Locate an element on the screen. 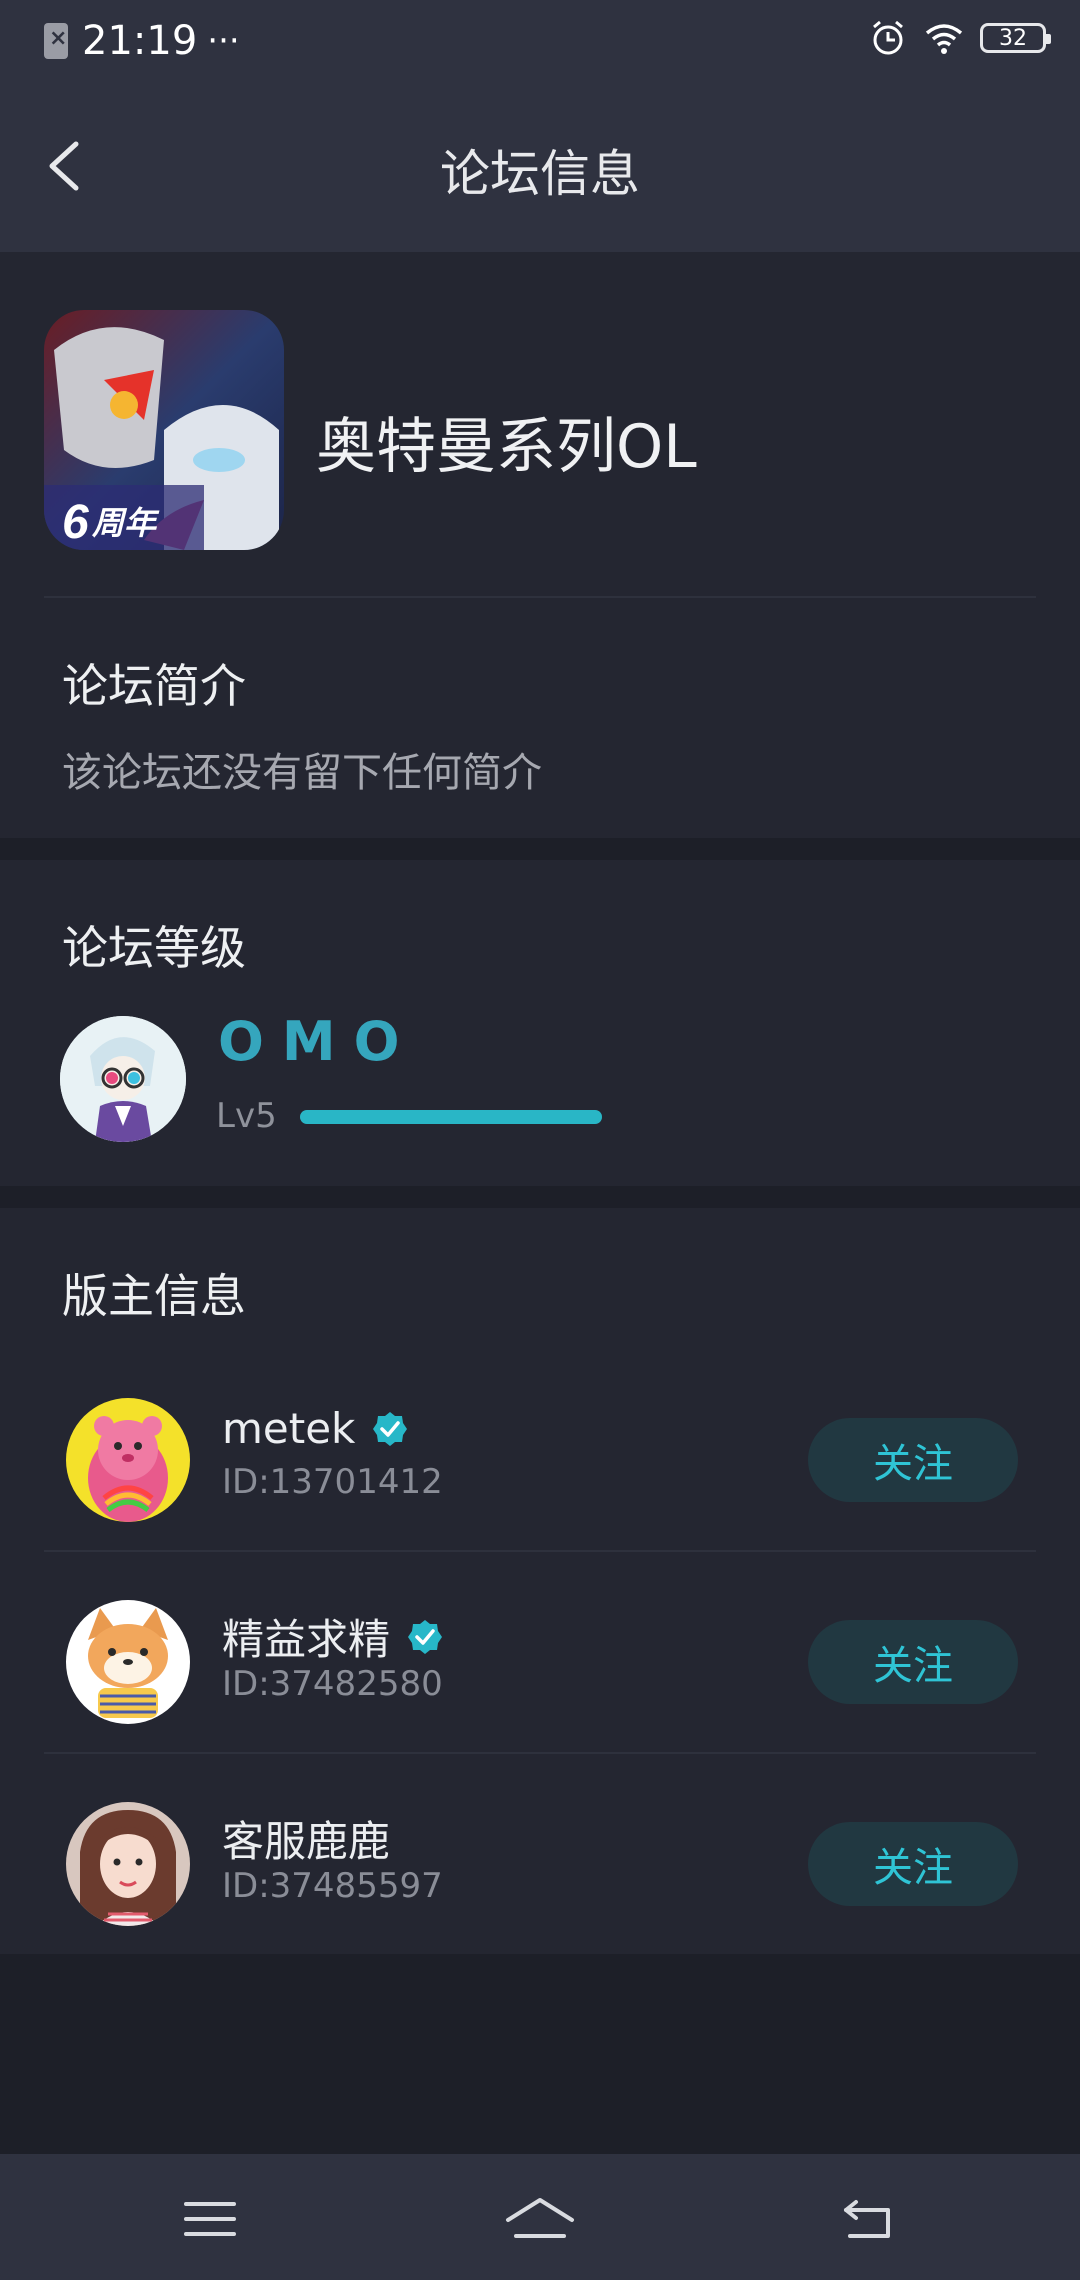 The width and height of the screenshot is (1080, 2280). status-more-dots: ··· is located at coordinates (223, 41).